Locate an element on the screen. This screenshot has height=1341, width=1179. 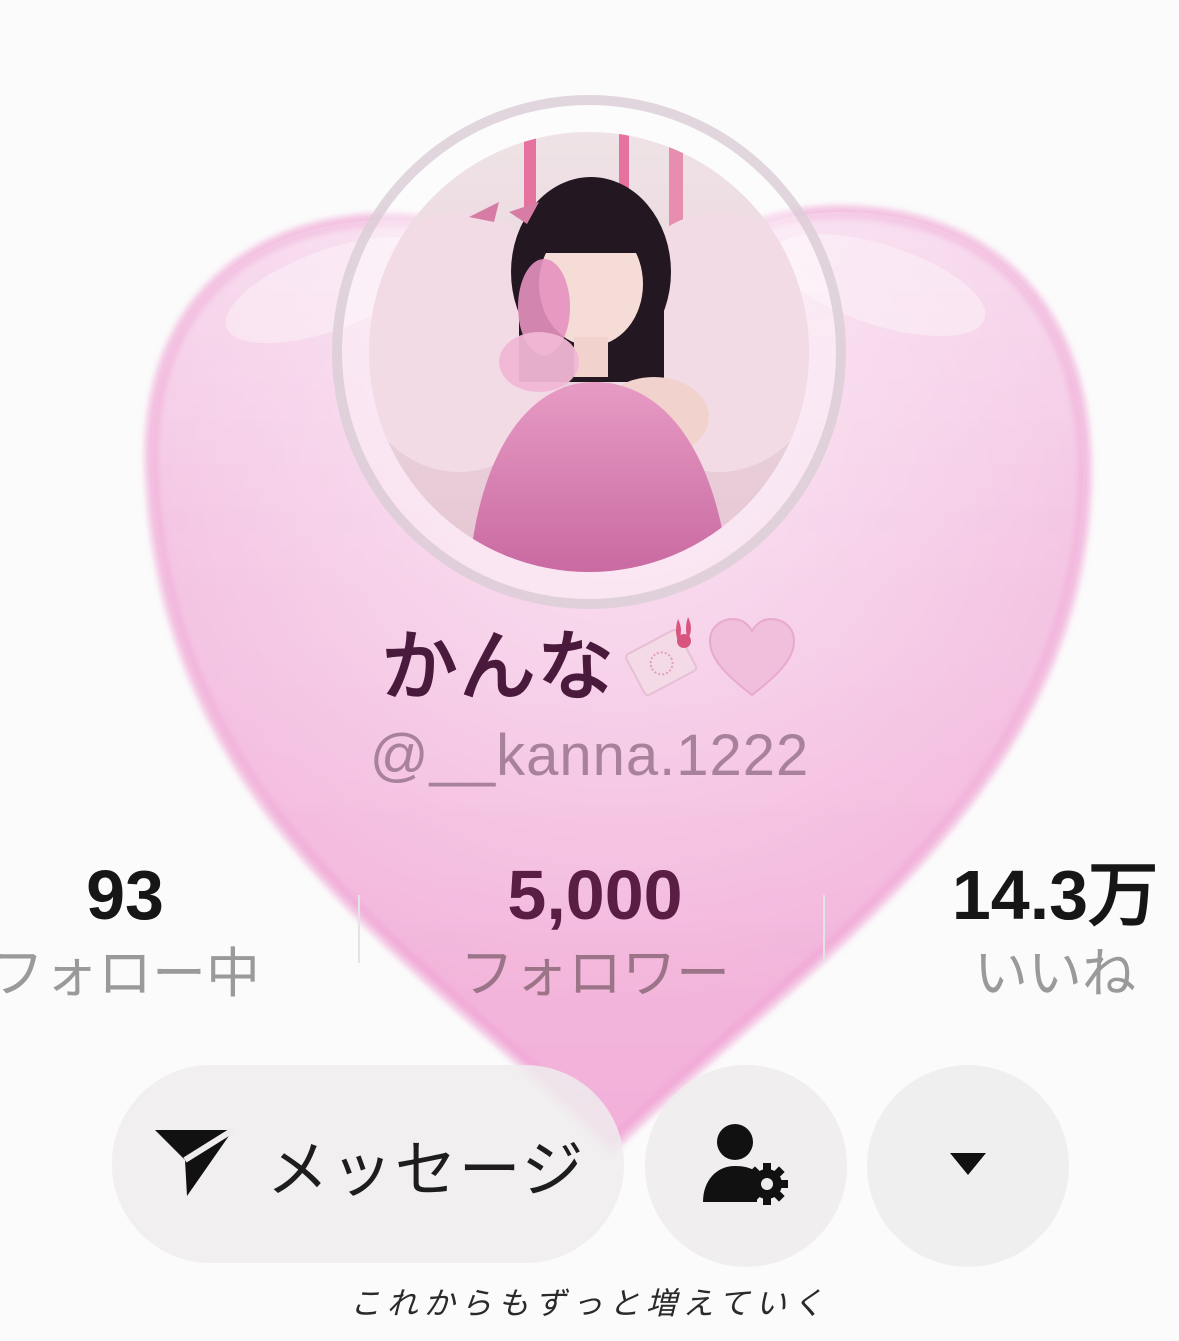
message-button: メッセージ is located at coordinates (368, 1164).